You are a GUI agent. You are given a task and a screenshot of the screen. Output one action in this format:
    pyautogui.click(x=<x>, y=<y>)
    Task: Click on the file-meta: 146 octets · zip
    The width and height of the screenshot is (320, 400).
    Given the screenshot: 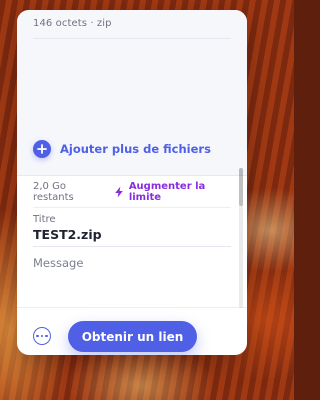 What is the action you would take?
    pyautogui.click(x=72, y=23)
    